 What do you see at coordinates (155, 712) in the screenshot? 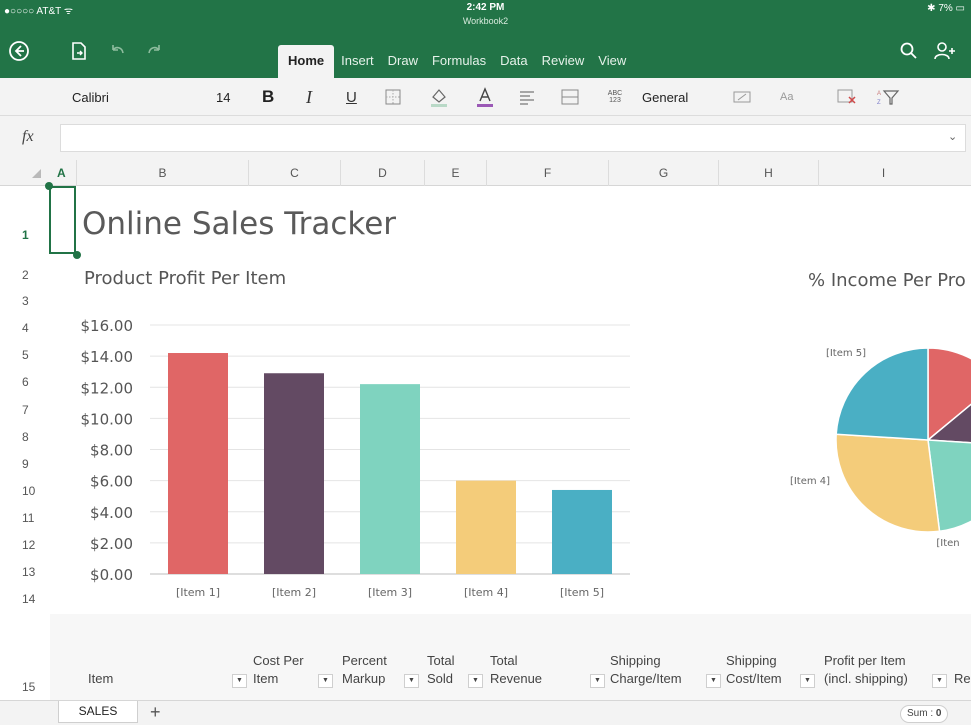
I see `add-sheet-button: +` at bounding box center [155, 712].